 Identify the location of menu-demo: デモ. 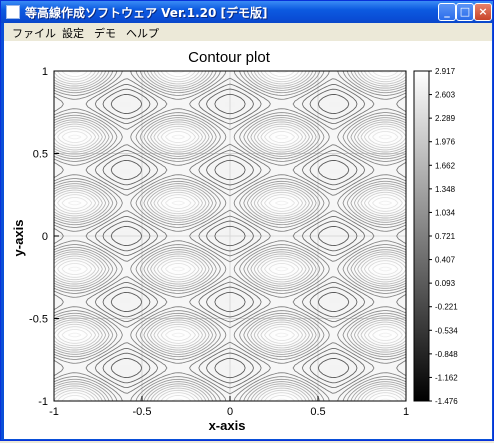
(105, 33).